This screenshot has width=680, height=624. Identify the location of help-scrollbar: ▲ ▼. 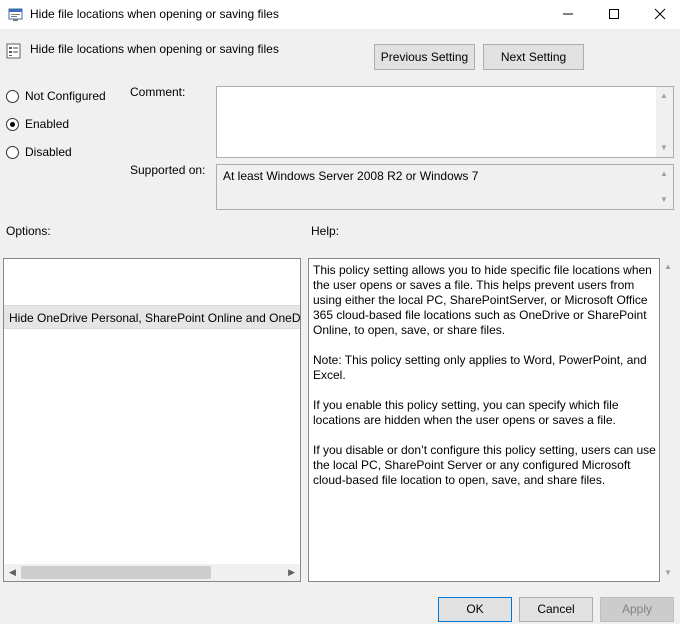
(668, 420).